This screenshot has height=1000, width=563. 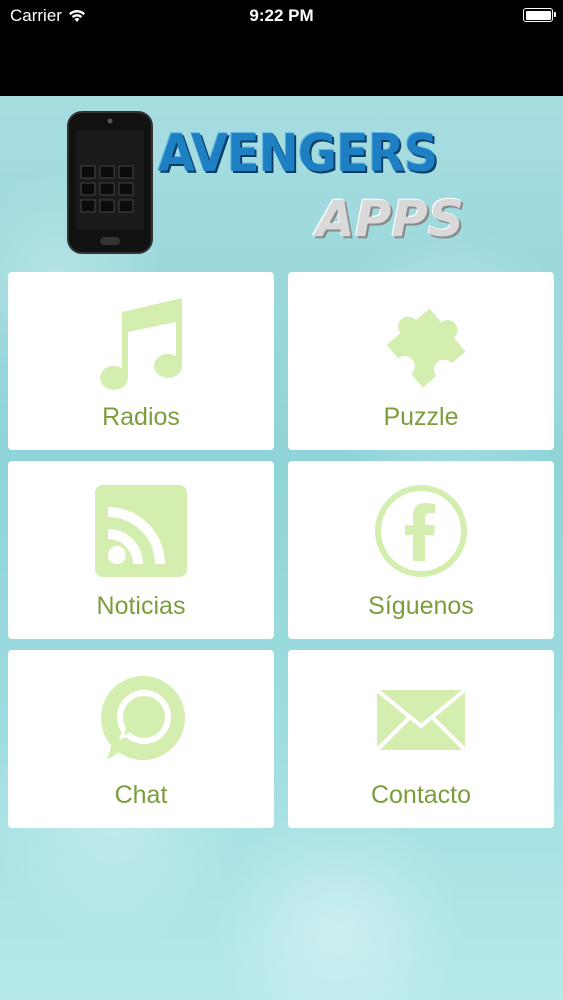 What do you see at coordinates (426, 348) in the screenshot?
I see `puzzle-piece-icon` at bounding box center [426, 348].